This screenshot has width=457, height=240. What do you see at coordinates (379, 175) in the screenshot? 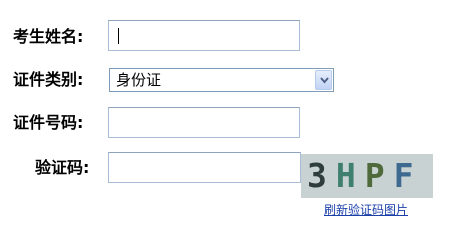
I see `captcha-char: P` at bounding box center [379, 175].